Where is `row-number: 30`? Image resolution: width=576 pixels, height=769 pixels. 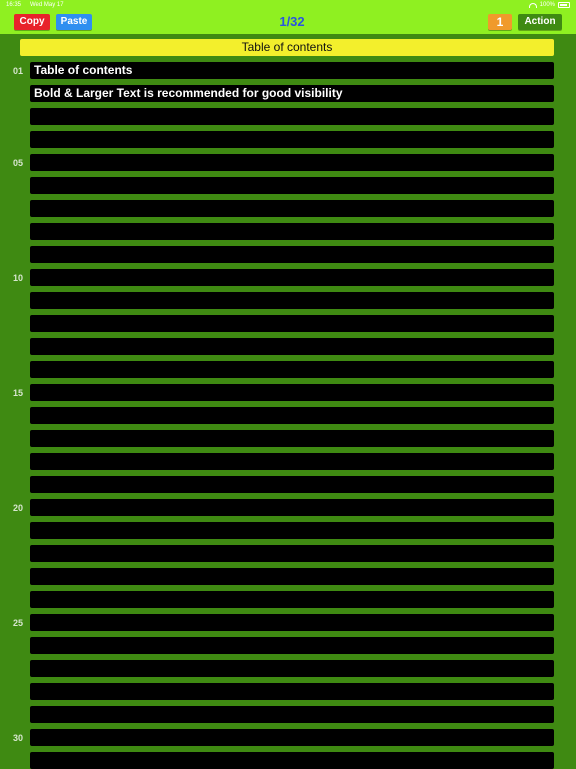 row-number: 30 is located at coordinates (18, 738).